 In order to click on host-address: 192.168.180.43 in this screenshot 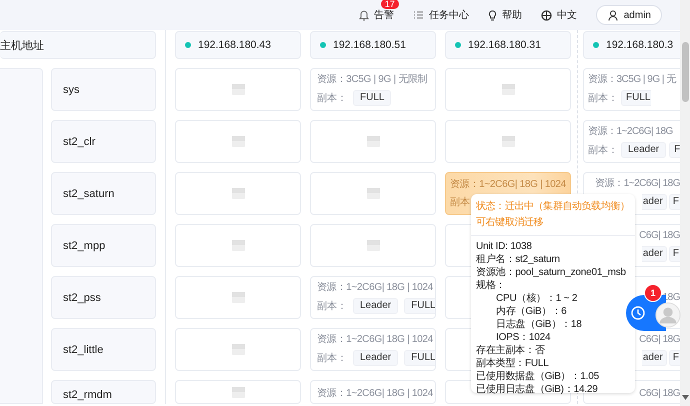, I will do `click(234, 45)`.